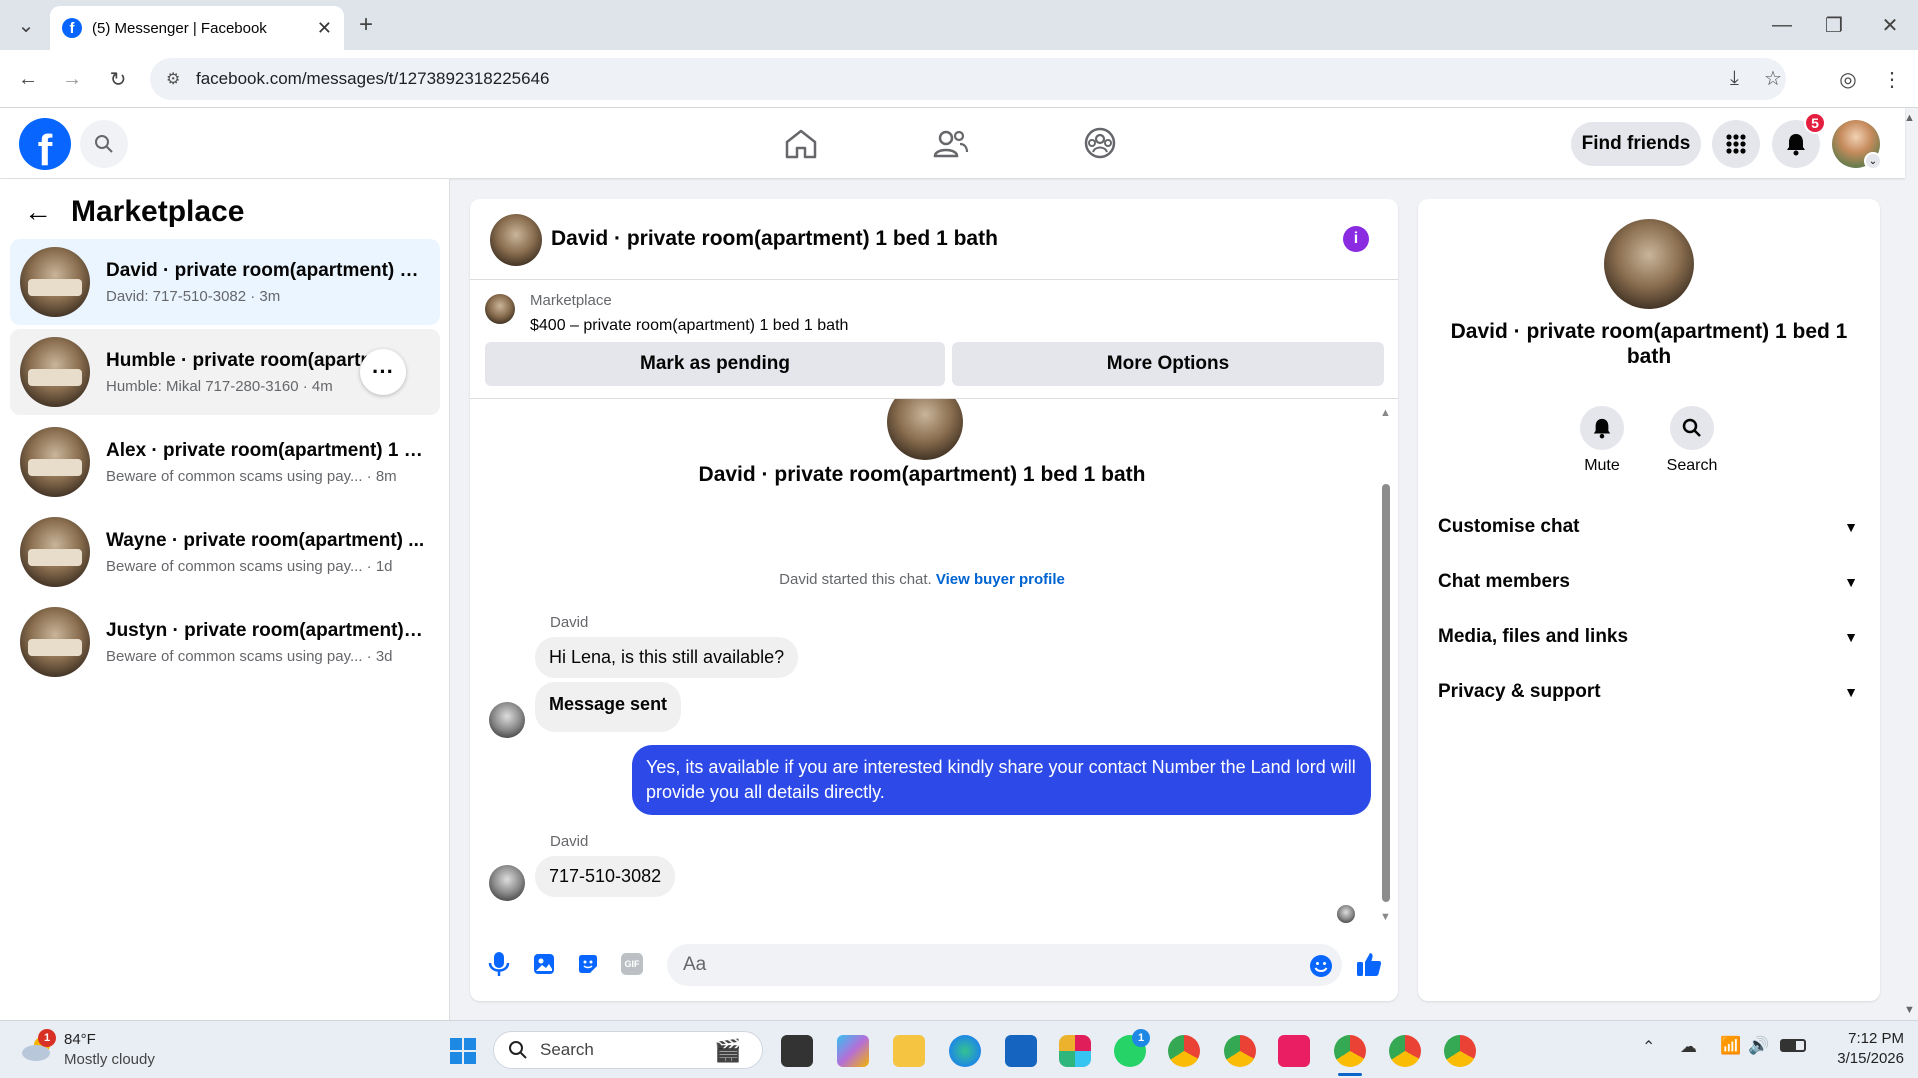 The height and width of the screenshot is (1078, 1918). What do you see at coordinates (1533, 636) in the screenshot?
I see `section-label: Media, files and links` at bounding box center [1533, 636].